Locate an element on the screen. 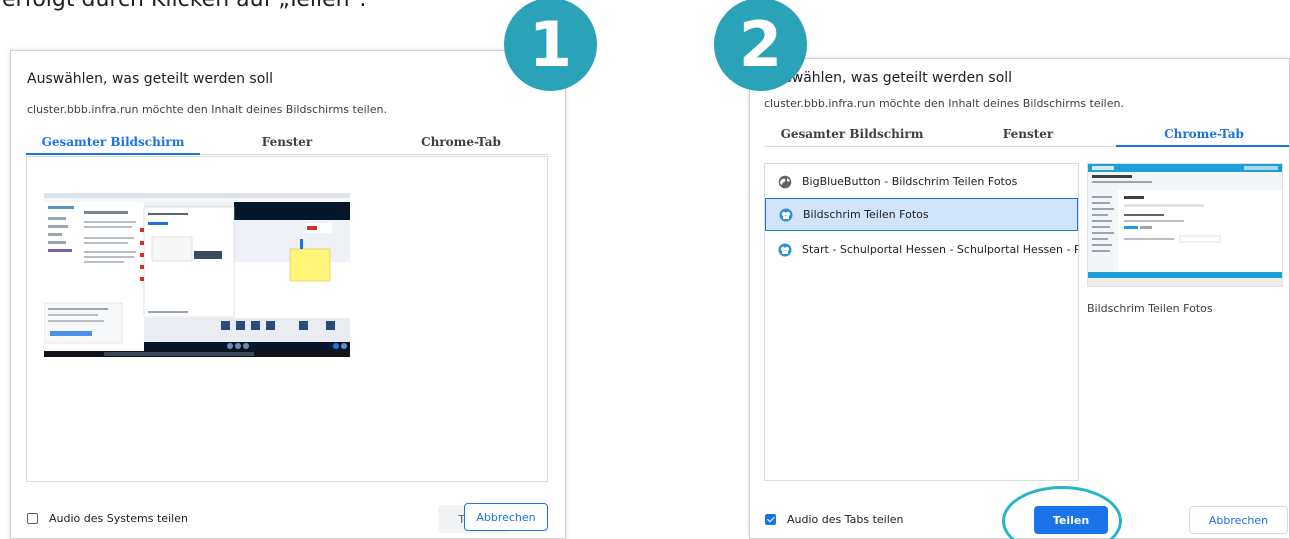 Image resolution: width=1290 pixels, height=539 pixels. audio-tab-label: Audio des Tabs teilen is located at coordinates (845, 519).